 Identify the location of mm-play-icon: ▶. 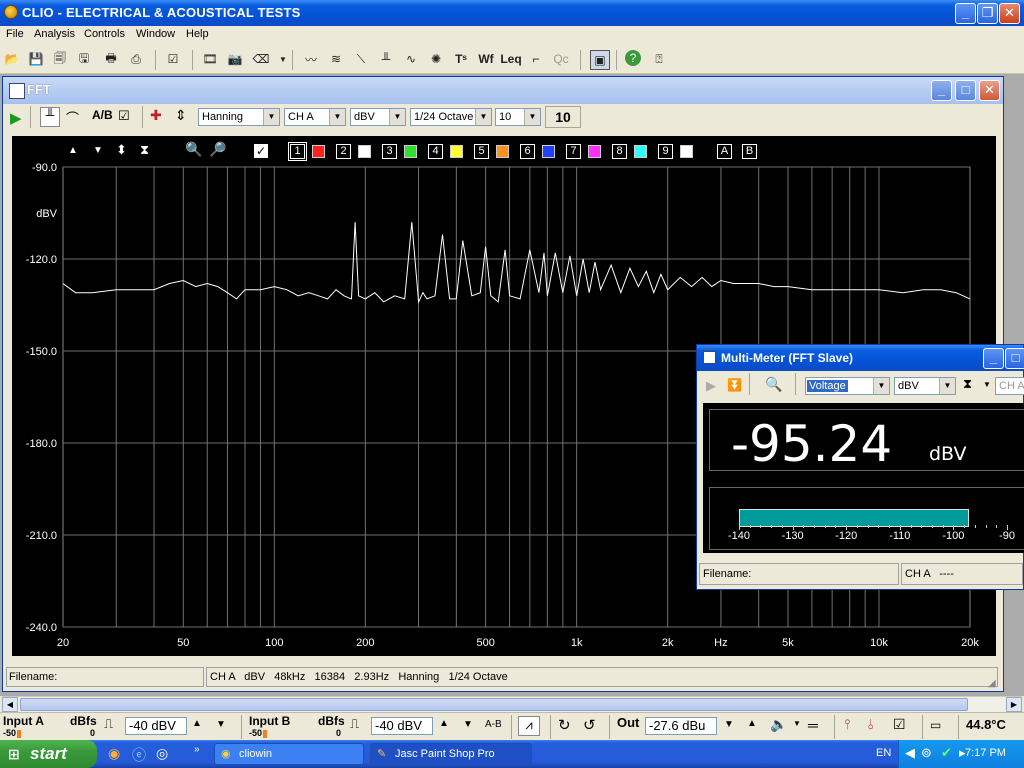
(711, 386).